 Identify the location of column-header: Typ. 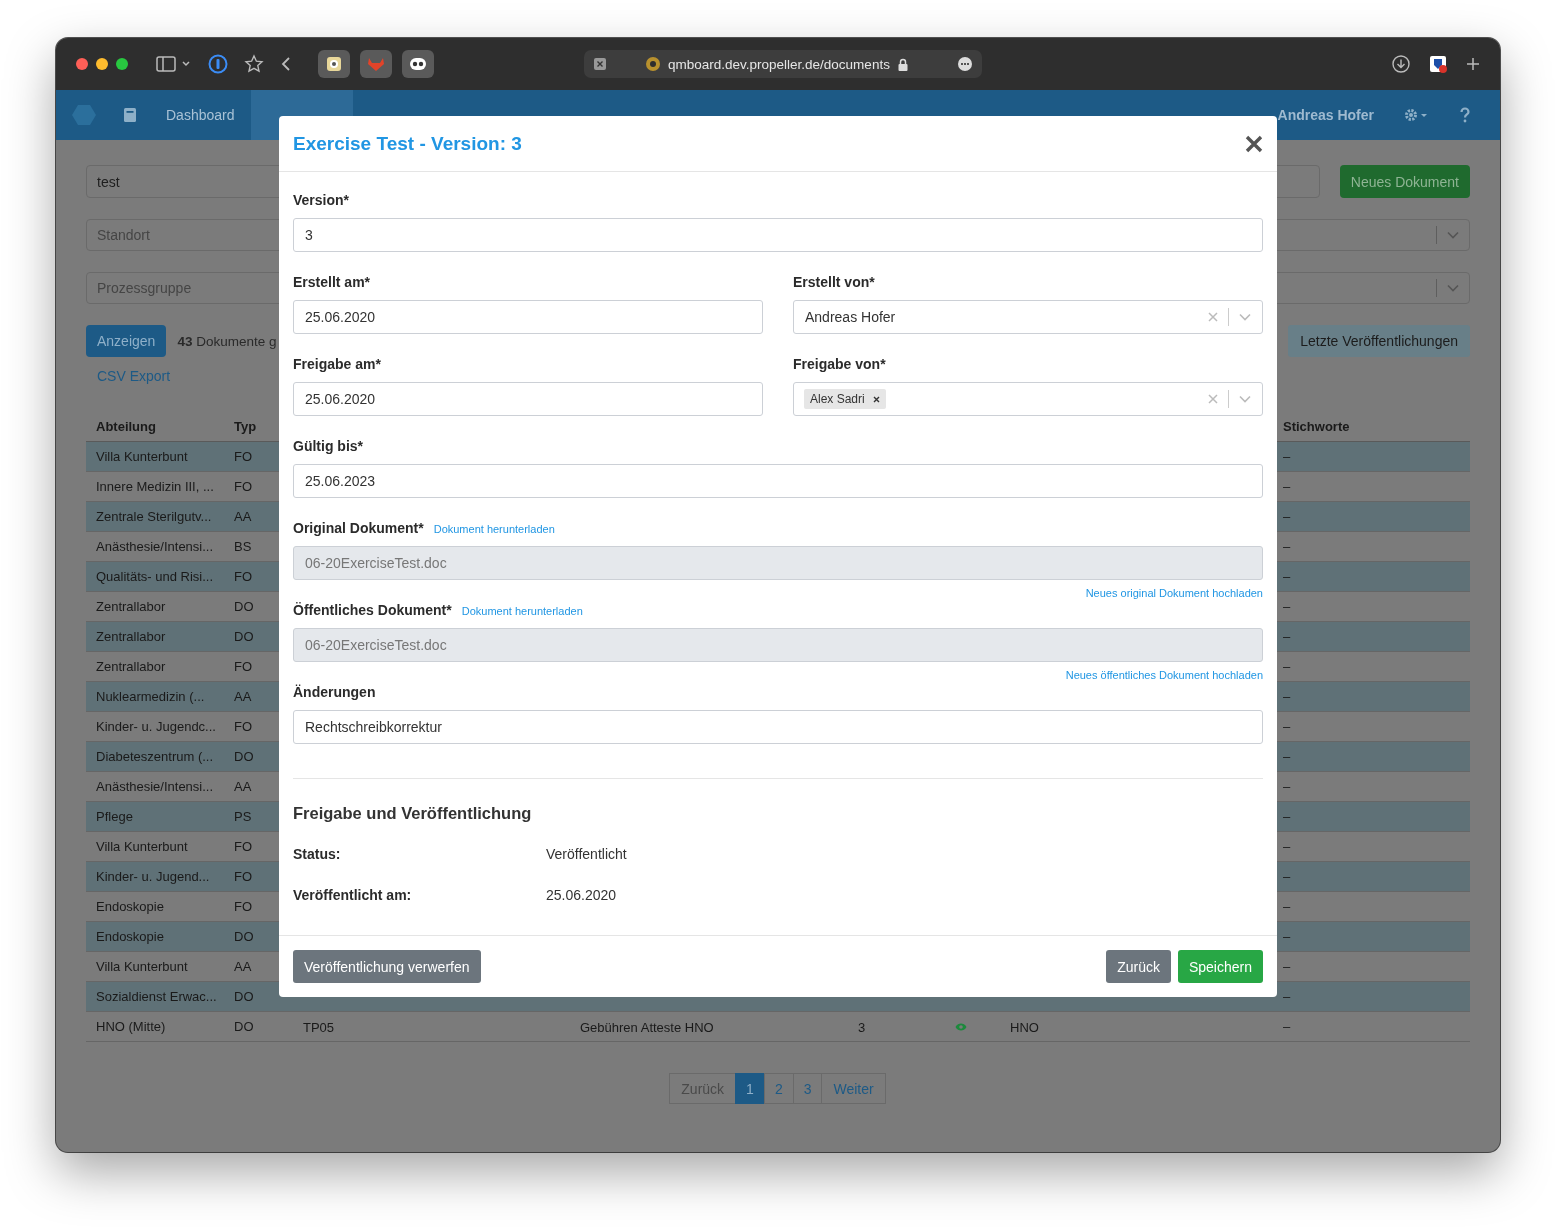
(245, 426).